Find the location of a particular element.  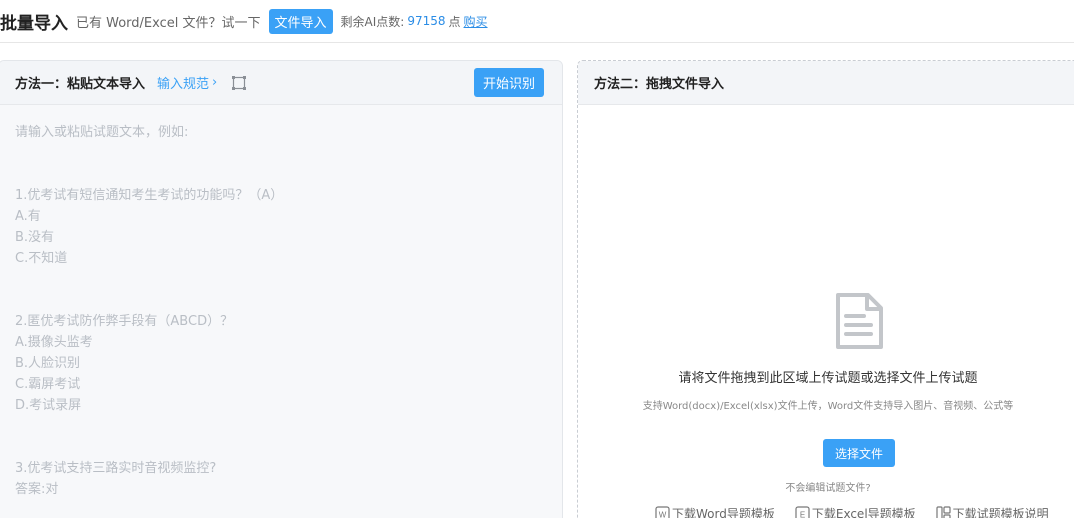

download-guide-label: 下载试题模板说明 is located at coordinates (1000, 512).